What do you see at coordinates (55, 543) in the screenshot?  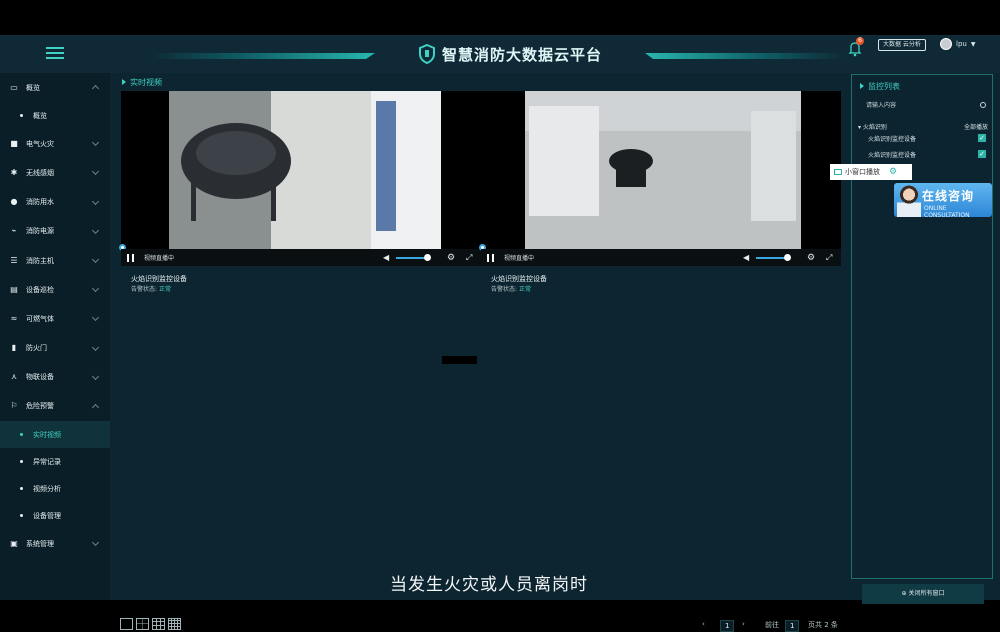 I see `sidebar-item-system-management: ▣ 系统管理` at bounding box center [55, 543].